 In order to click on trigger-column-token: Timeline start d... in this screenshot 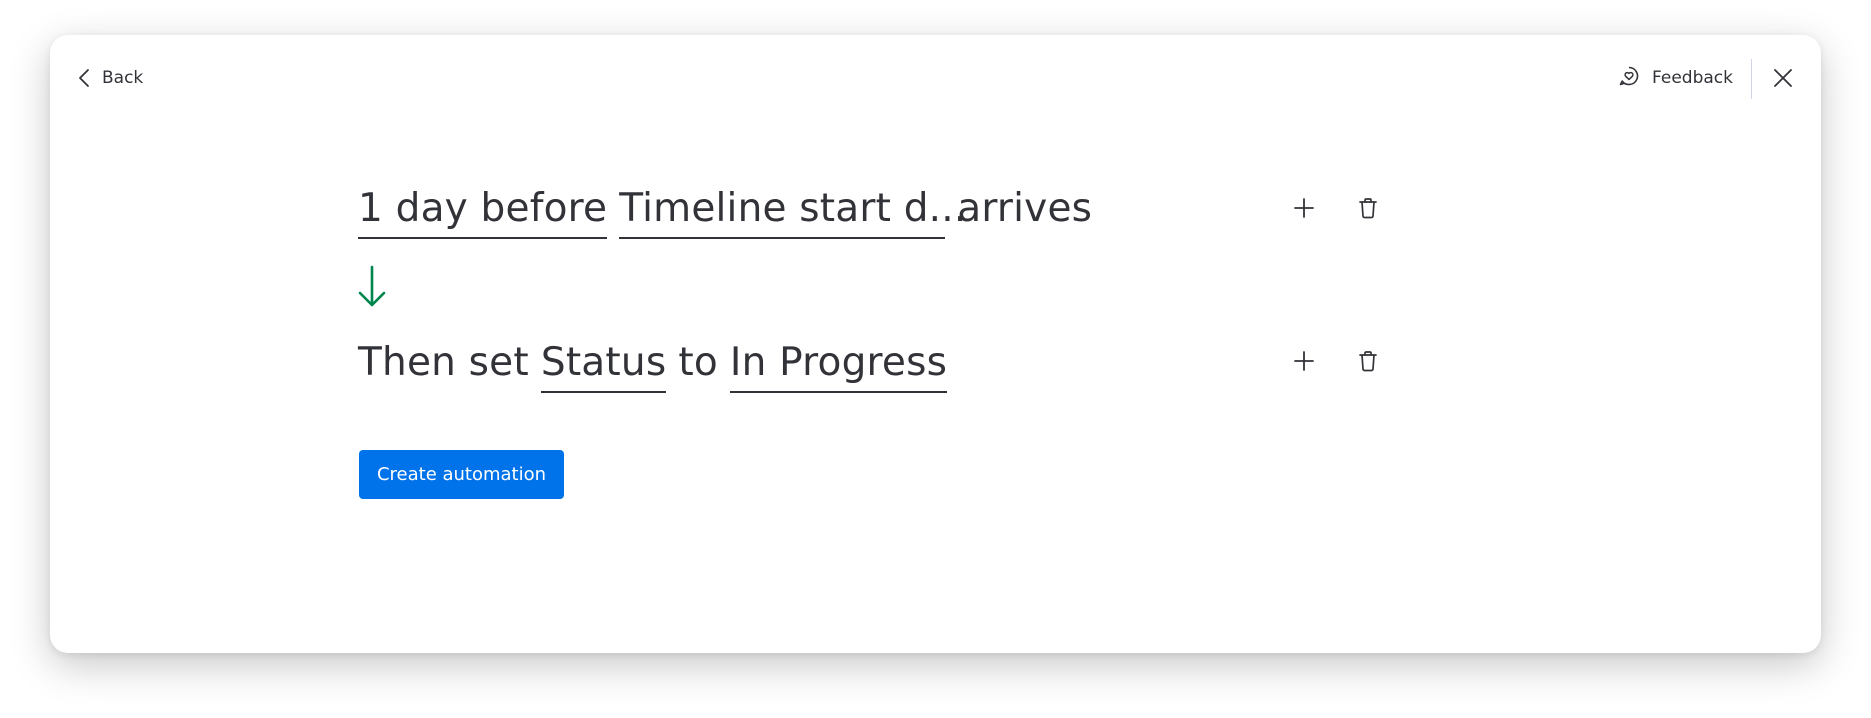, I will do `click(792, 211)`.